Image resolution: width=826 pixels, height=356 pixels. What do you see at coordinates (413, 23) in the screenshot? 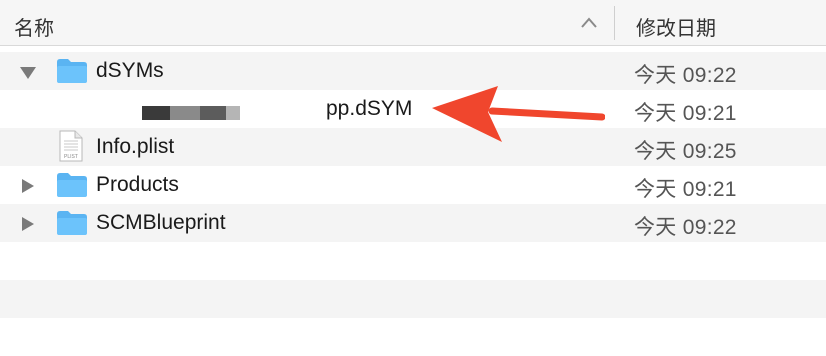
I see `column-header: 名称 修改日期` at bounding box center [413, 23].